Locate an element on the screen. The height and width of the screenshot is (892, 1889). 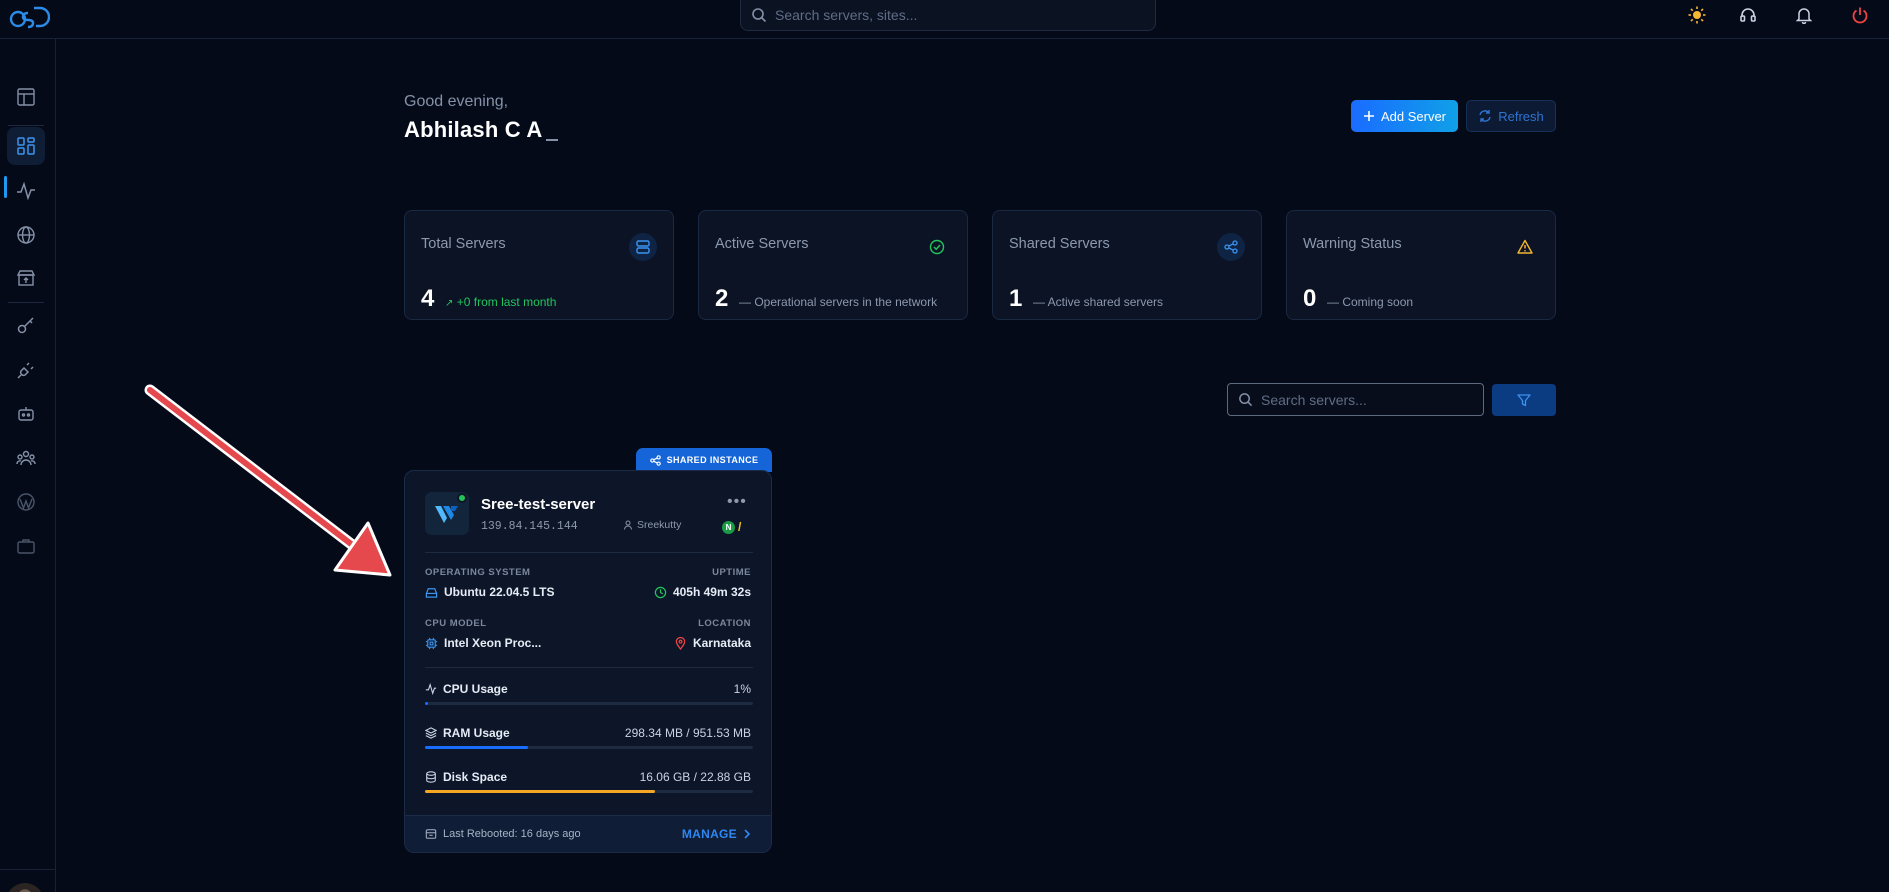
last-rebooted-text: Last Rebooted: 16 days ago is located at coordinates (512, 834).